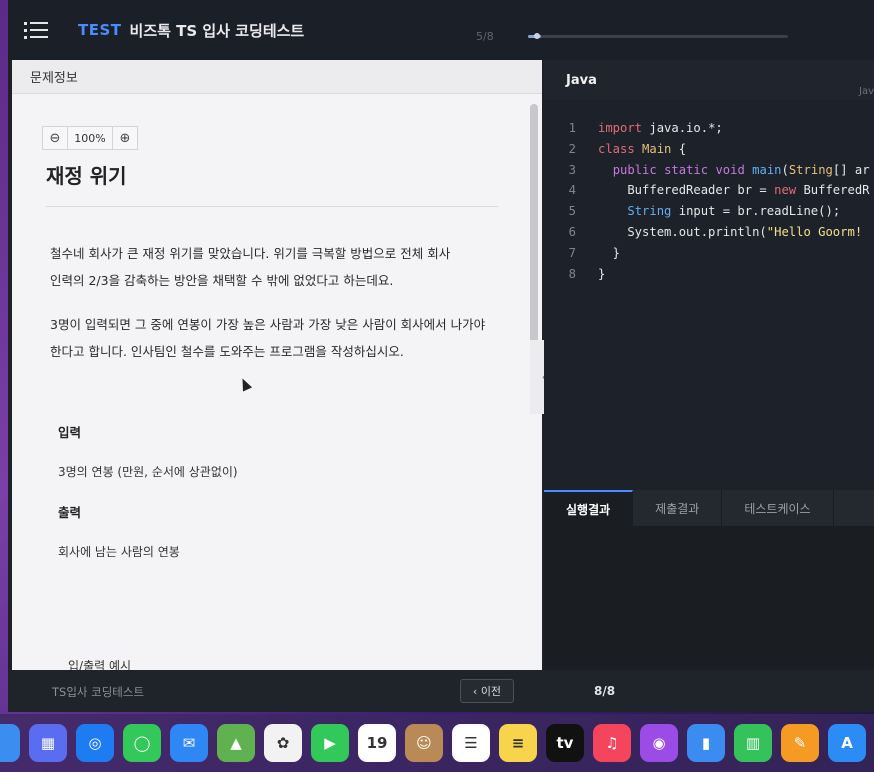 This screenshot has width=874, height=772. What do you see at coordinates (605, 691) in the screenshot?
I see `page-indicator: 8/8` at bounding box center [605, 691].